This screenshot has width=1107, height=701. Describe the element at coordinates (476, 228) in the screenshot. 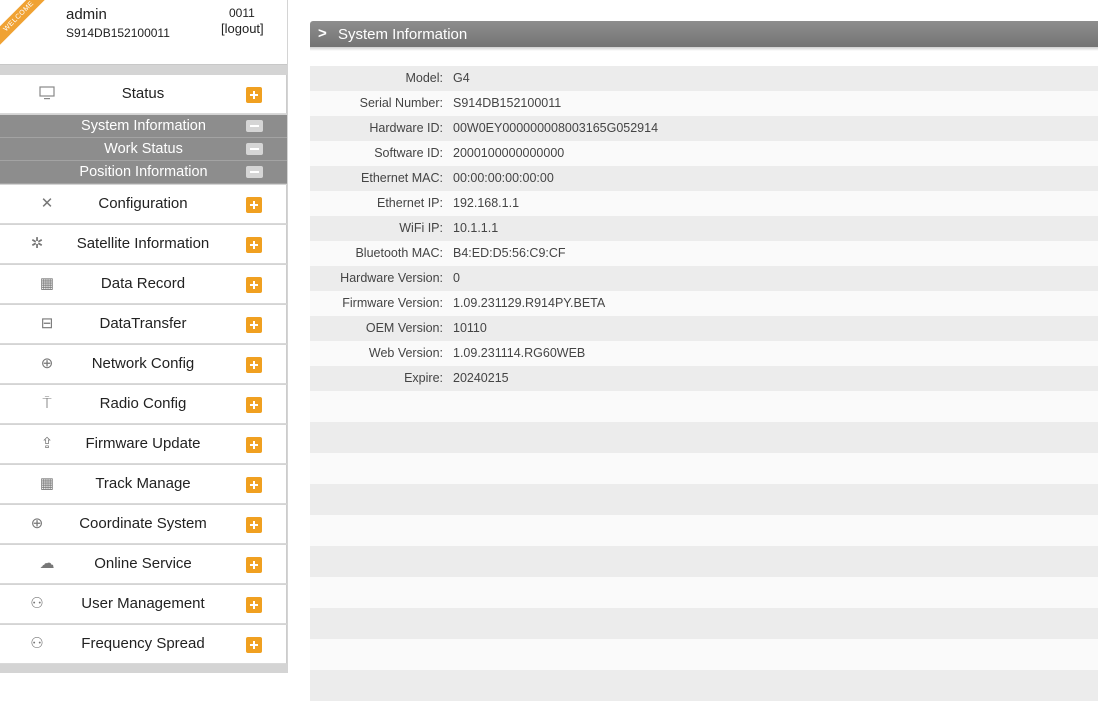

I see `field-value: 10.1.1.1` at that location.